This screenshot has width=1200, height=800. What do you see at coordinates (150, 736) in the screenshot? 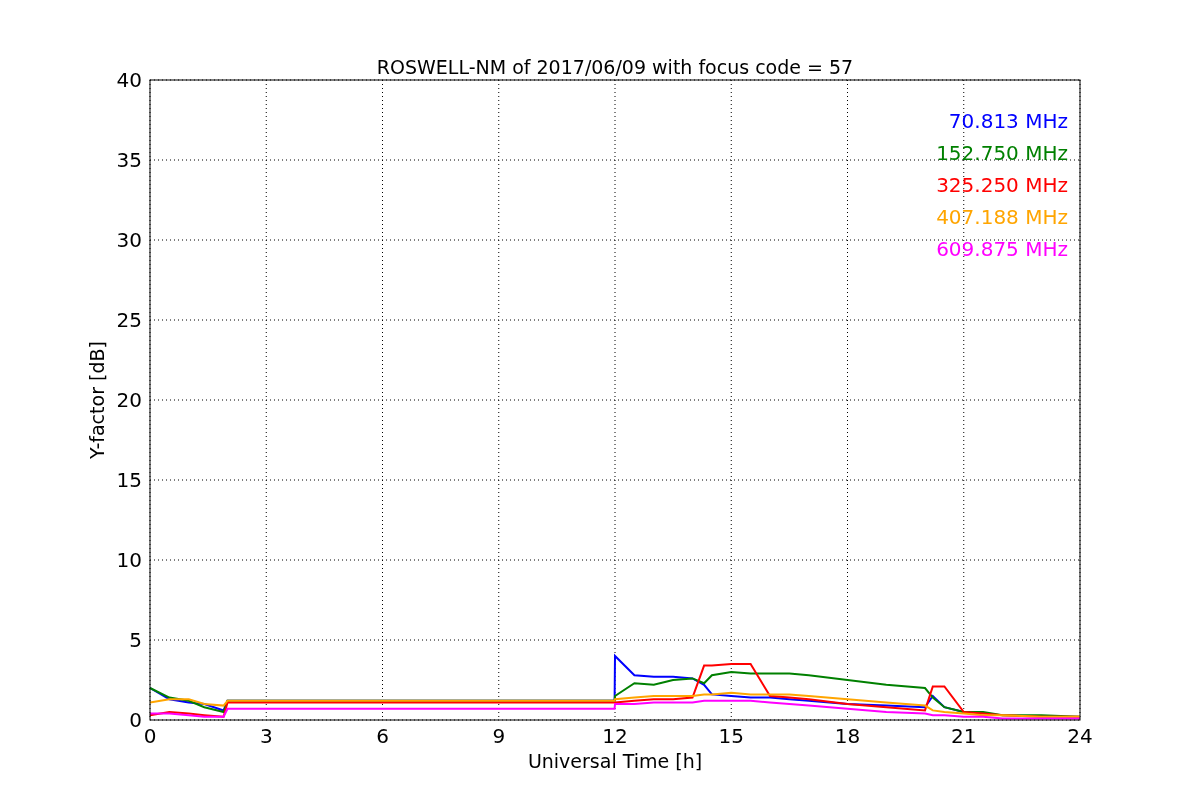
I see `x-tick-label: 0` at bounding box center [150, 736].